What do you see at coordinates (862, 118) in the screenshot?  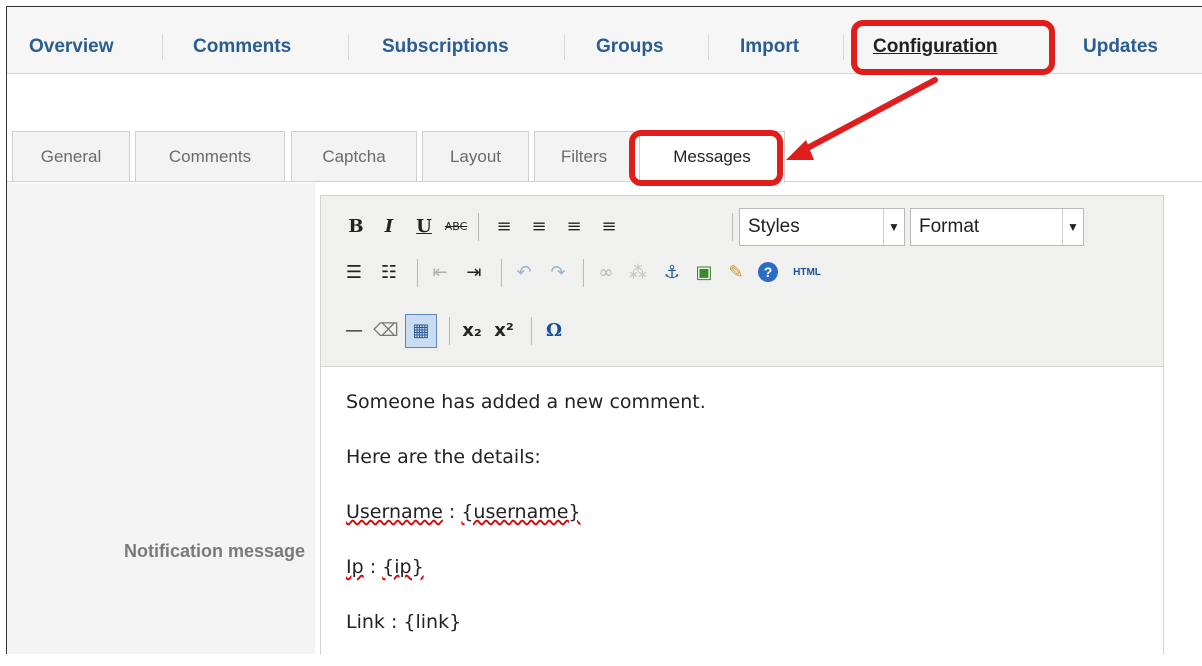 I see `annotation-arrow` at bounding box center [862, 118].